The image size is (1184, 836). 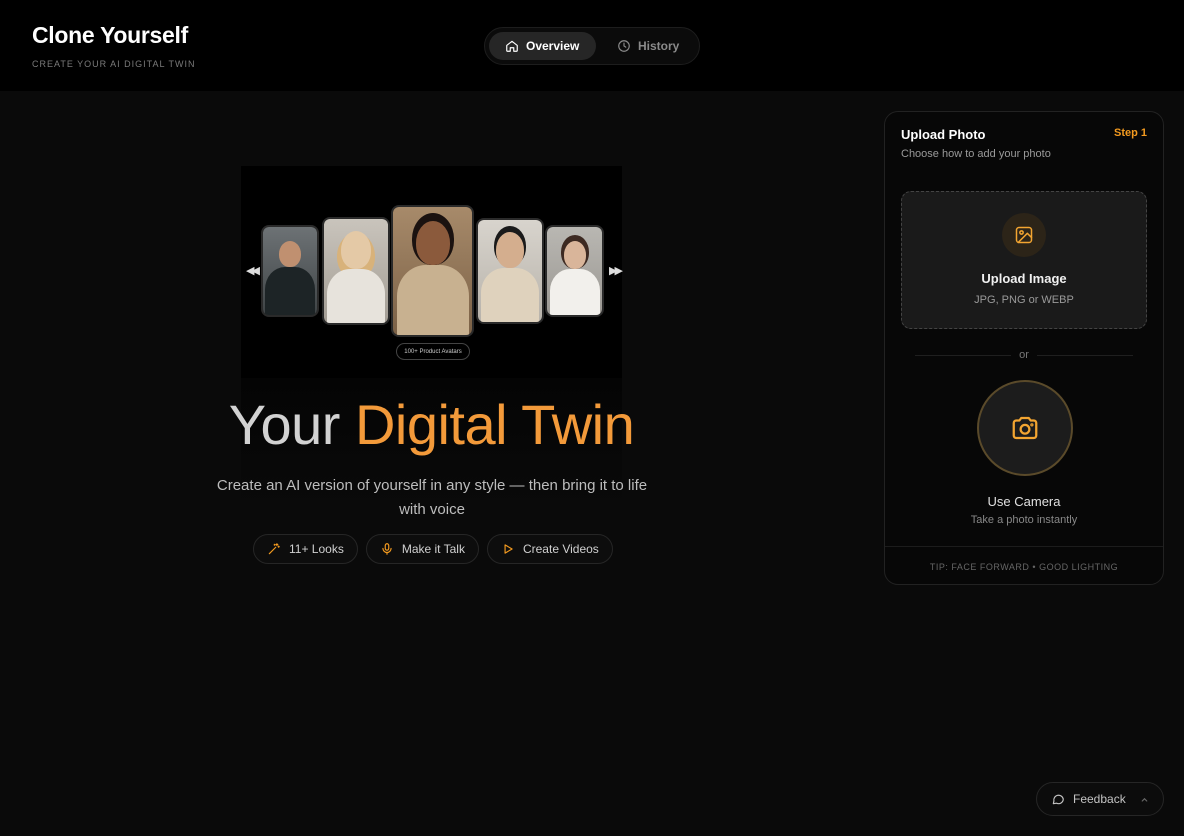 What do you see at coordinates (1024, 235) in the screenshot?
I see `image-icon` at bounding box center [1024, 235].